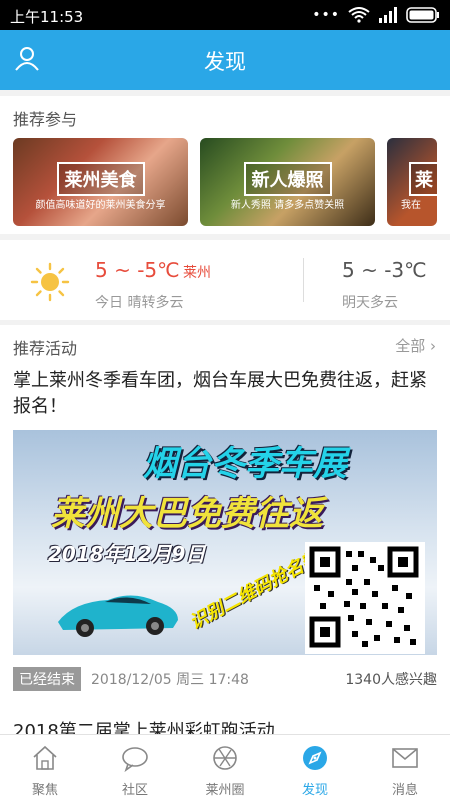 This screenshot has width=450, height=800. Describe the element at coordinates (225, 758) in the screenshot. I see `aperture-icon` at that location.